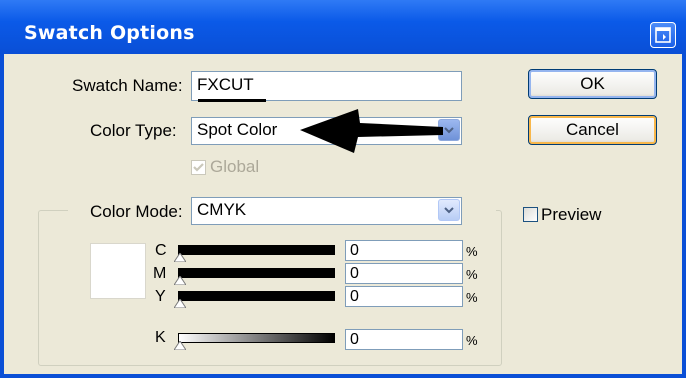 This screenshot has width=686, height=378. Describe the element at coordinates (136, 211) in the screenshot. I see `color-mode-label: Color Mode:` at that location.